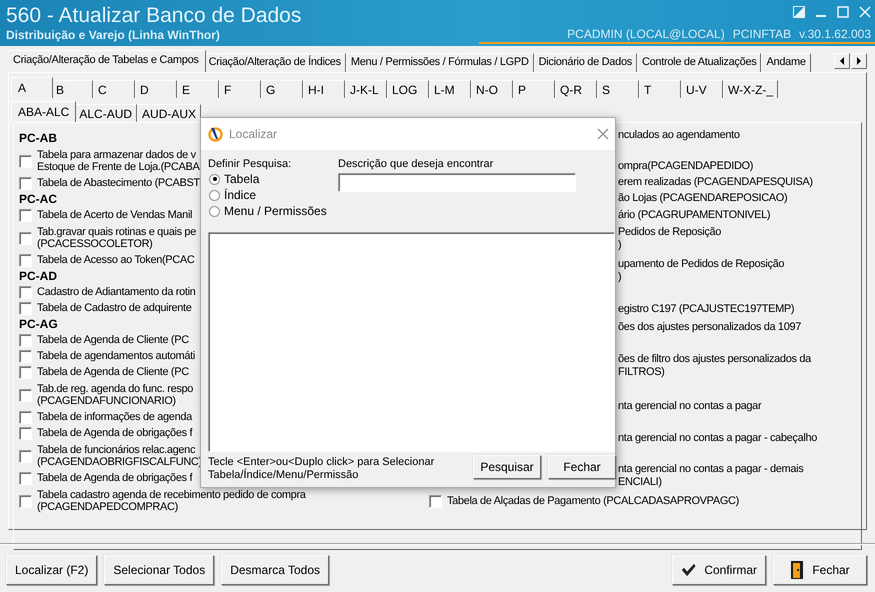 This screenshot has height=592, width=875. I want to click on table-name: ário (PCAGRUPAMENTONIVEL), so click(694, 215).